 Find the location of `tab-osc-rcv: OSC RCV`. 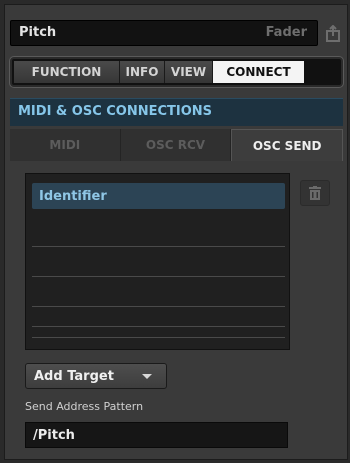

tab-osc-rcv: OSC RCV is located at coordinates (176, 145).